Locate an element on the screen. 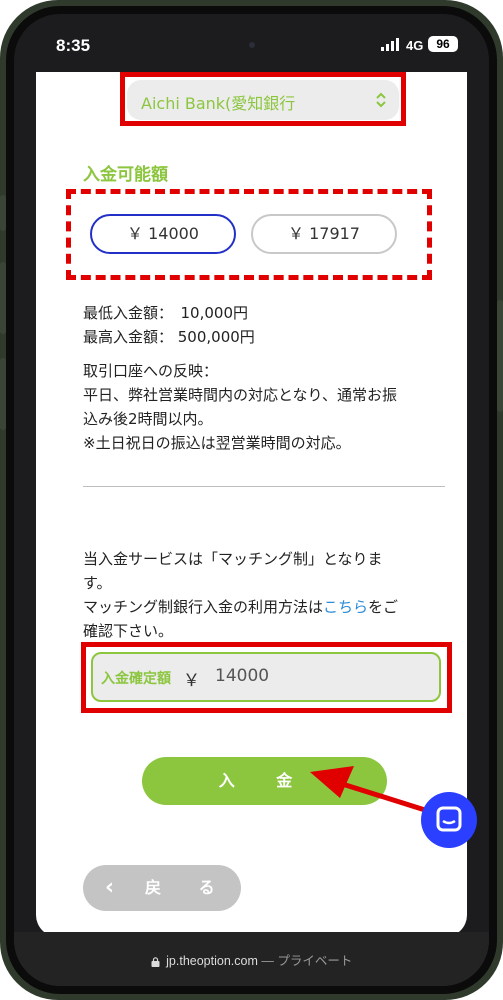 This screenshot has height=1000, width=503. bank-select-highlight is located at coordinates (263, 99).